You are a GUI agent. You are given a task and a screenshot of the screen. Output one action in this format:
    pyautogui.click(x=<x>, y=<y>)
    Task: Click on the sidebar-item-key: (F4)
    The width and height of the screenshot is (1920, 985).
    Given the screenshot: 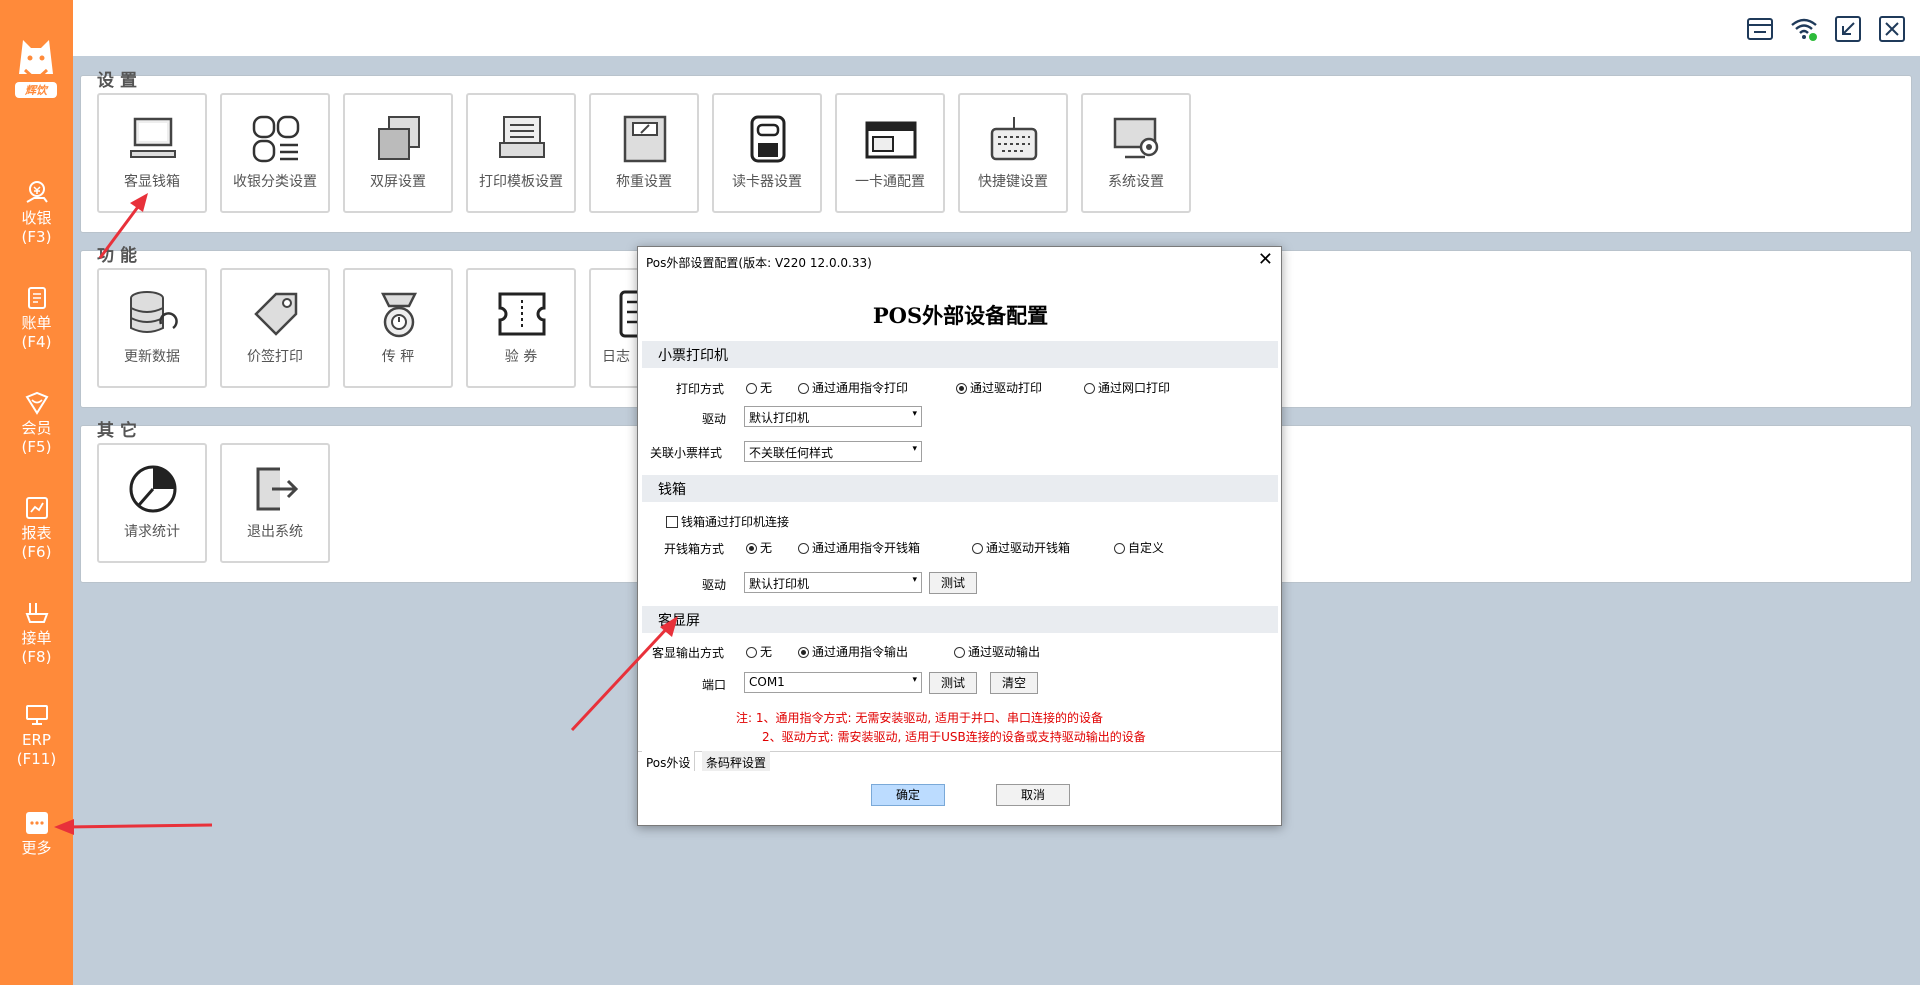 What is the action you would take?
    pyautogui.click(x=36, y=342)
    